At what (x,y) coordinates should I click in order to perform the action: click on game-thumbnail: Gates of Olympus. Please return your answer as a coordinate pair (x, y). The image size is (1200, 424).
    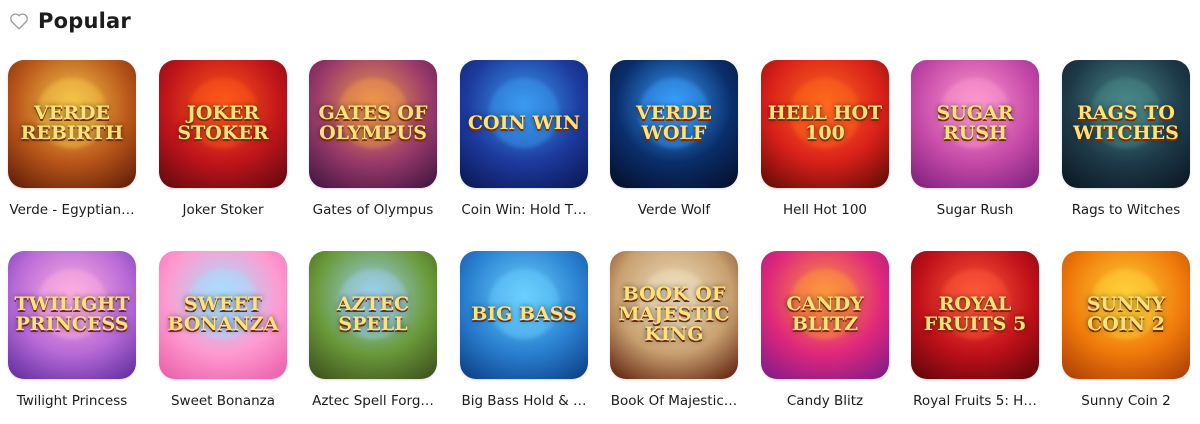
    Looking at the image, I should click on (373, 124).